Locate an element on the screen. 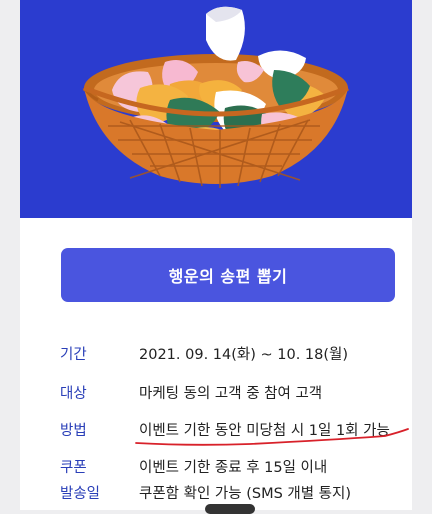  info-label: 기간 is located at coordinates (73, 355).